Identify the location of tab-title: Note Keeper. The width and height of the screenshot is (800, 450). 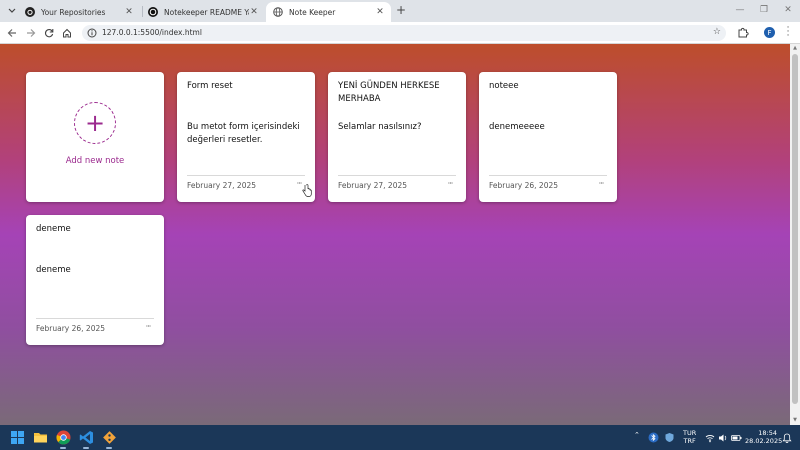
(312, 12).